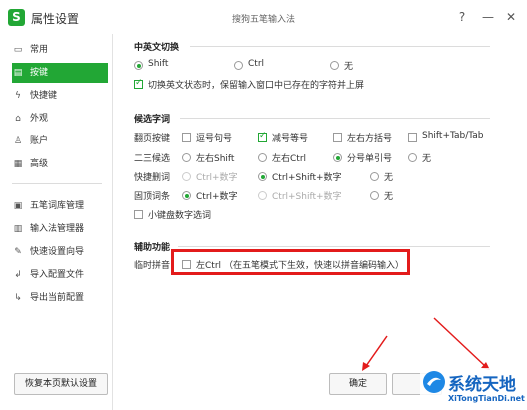 The image size is (527, 410). Describe the element at coordinates (366, 366) in the screenshot. I see `arrow-head-ok` at that location.